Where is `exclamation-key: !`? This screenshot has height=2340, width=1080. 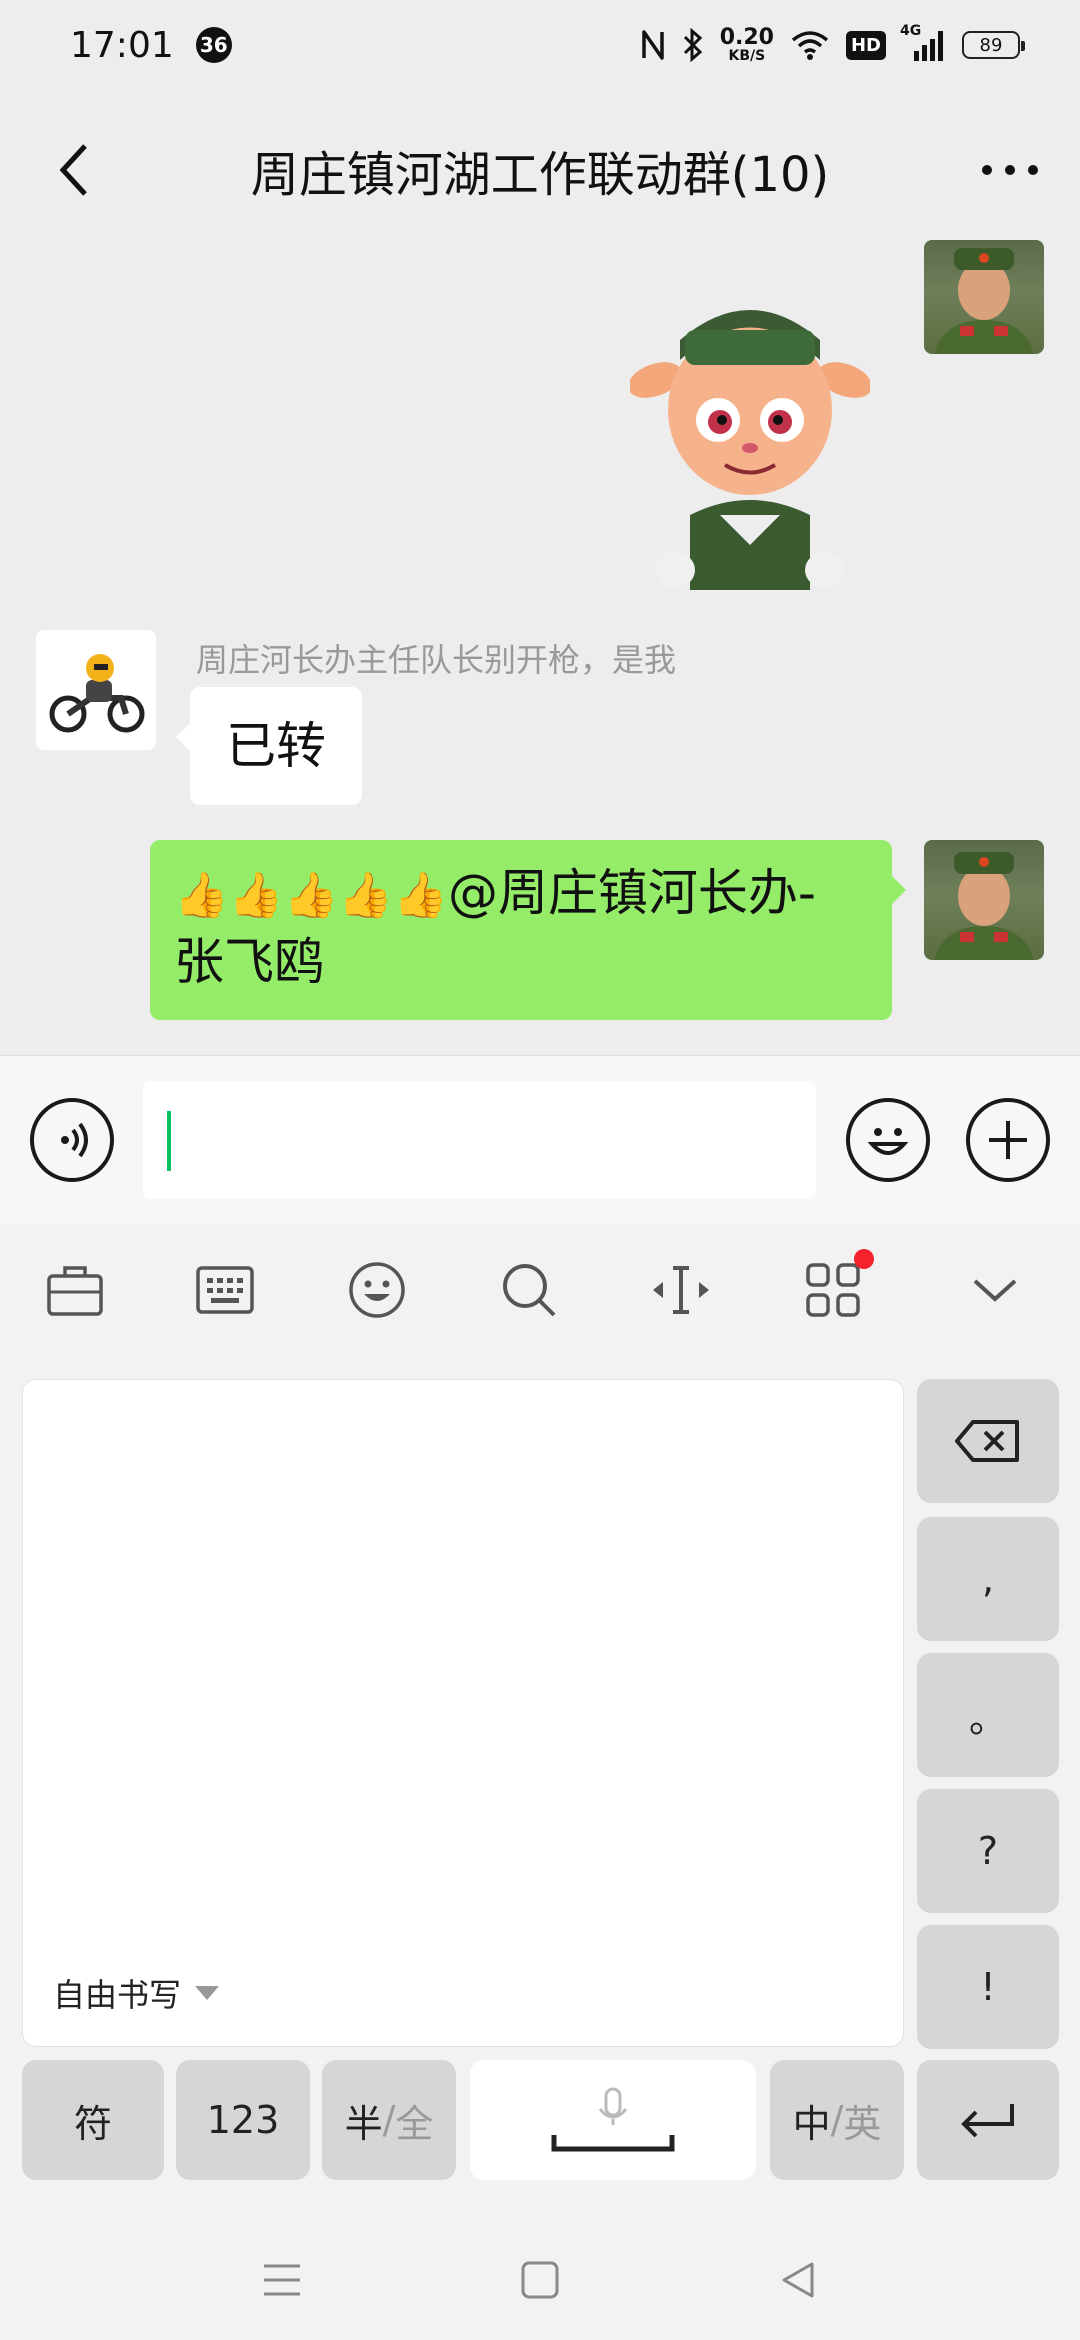 exclamation-key: ! is located at coordinates (988, 1987).